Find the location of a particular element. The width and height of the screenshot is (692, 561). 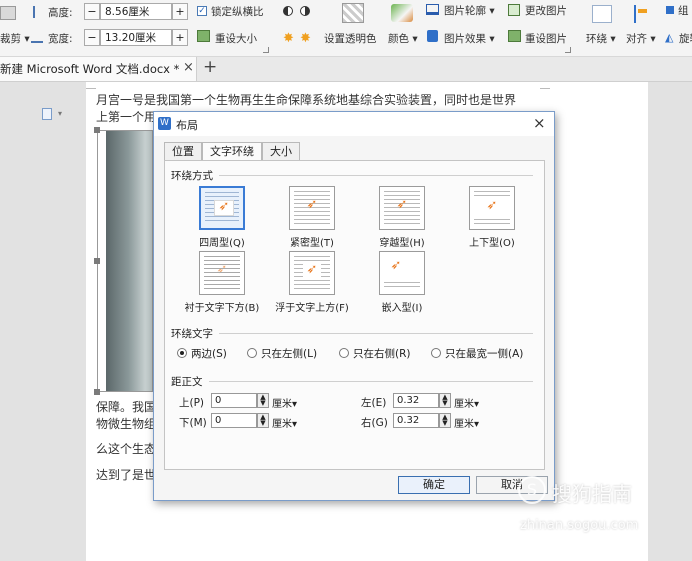

sun-dim-icon: ✸ is located at coordinates (305, 38).